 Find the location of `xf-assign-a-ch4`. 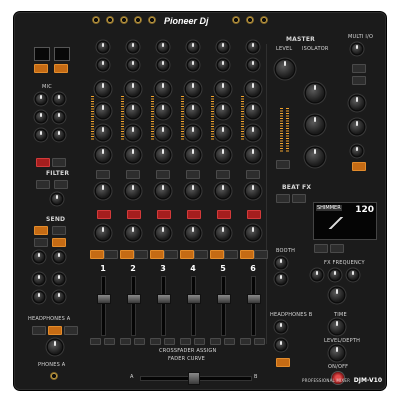

xf-assign-a-ch4 is located at coordinates (185, 341).